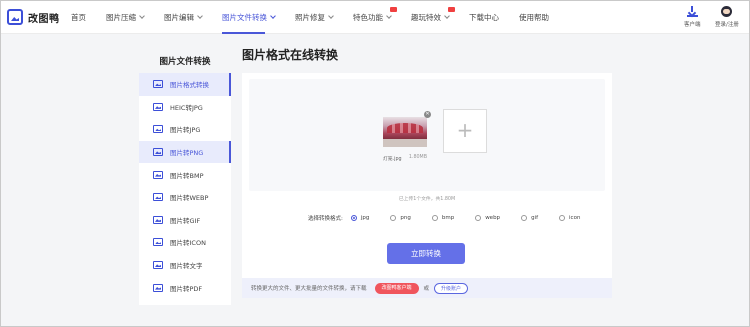  I want to click on nav-label: 下载中心, so click(484, 17).